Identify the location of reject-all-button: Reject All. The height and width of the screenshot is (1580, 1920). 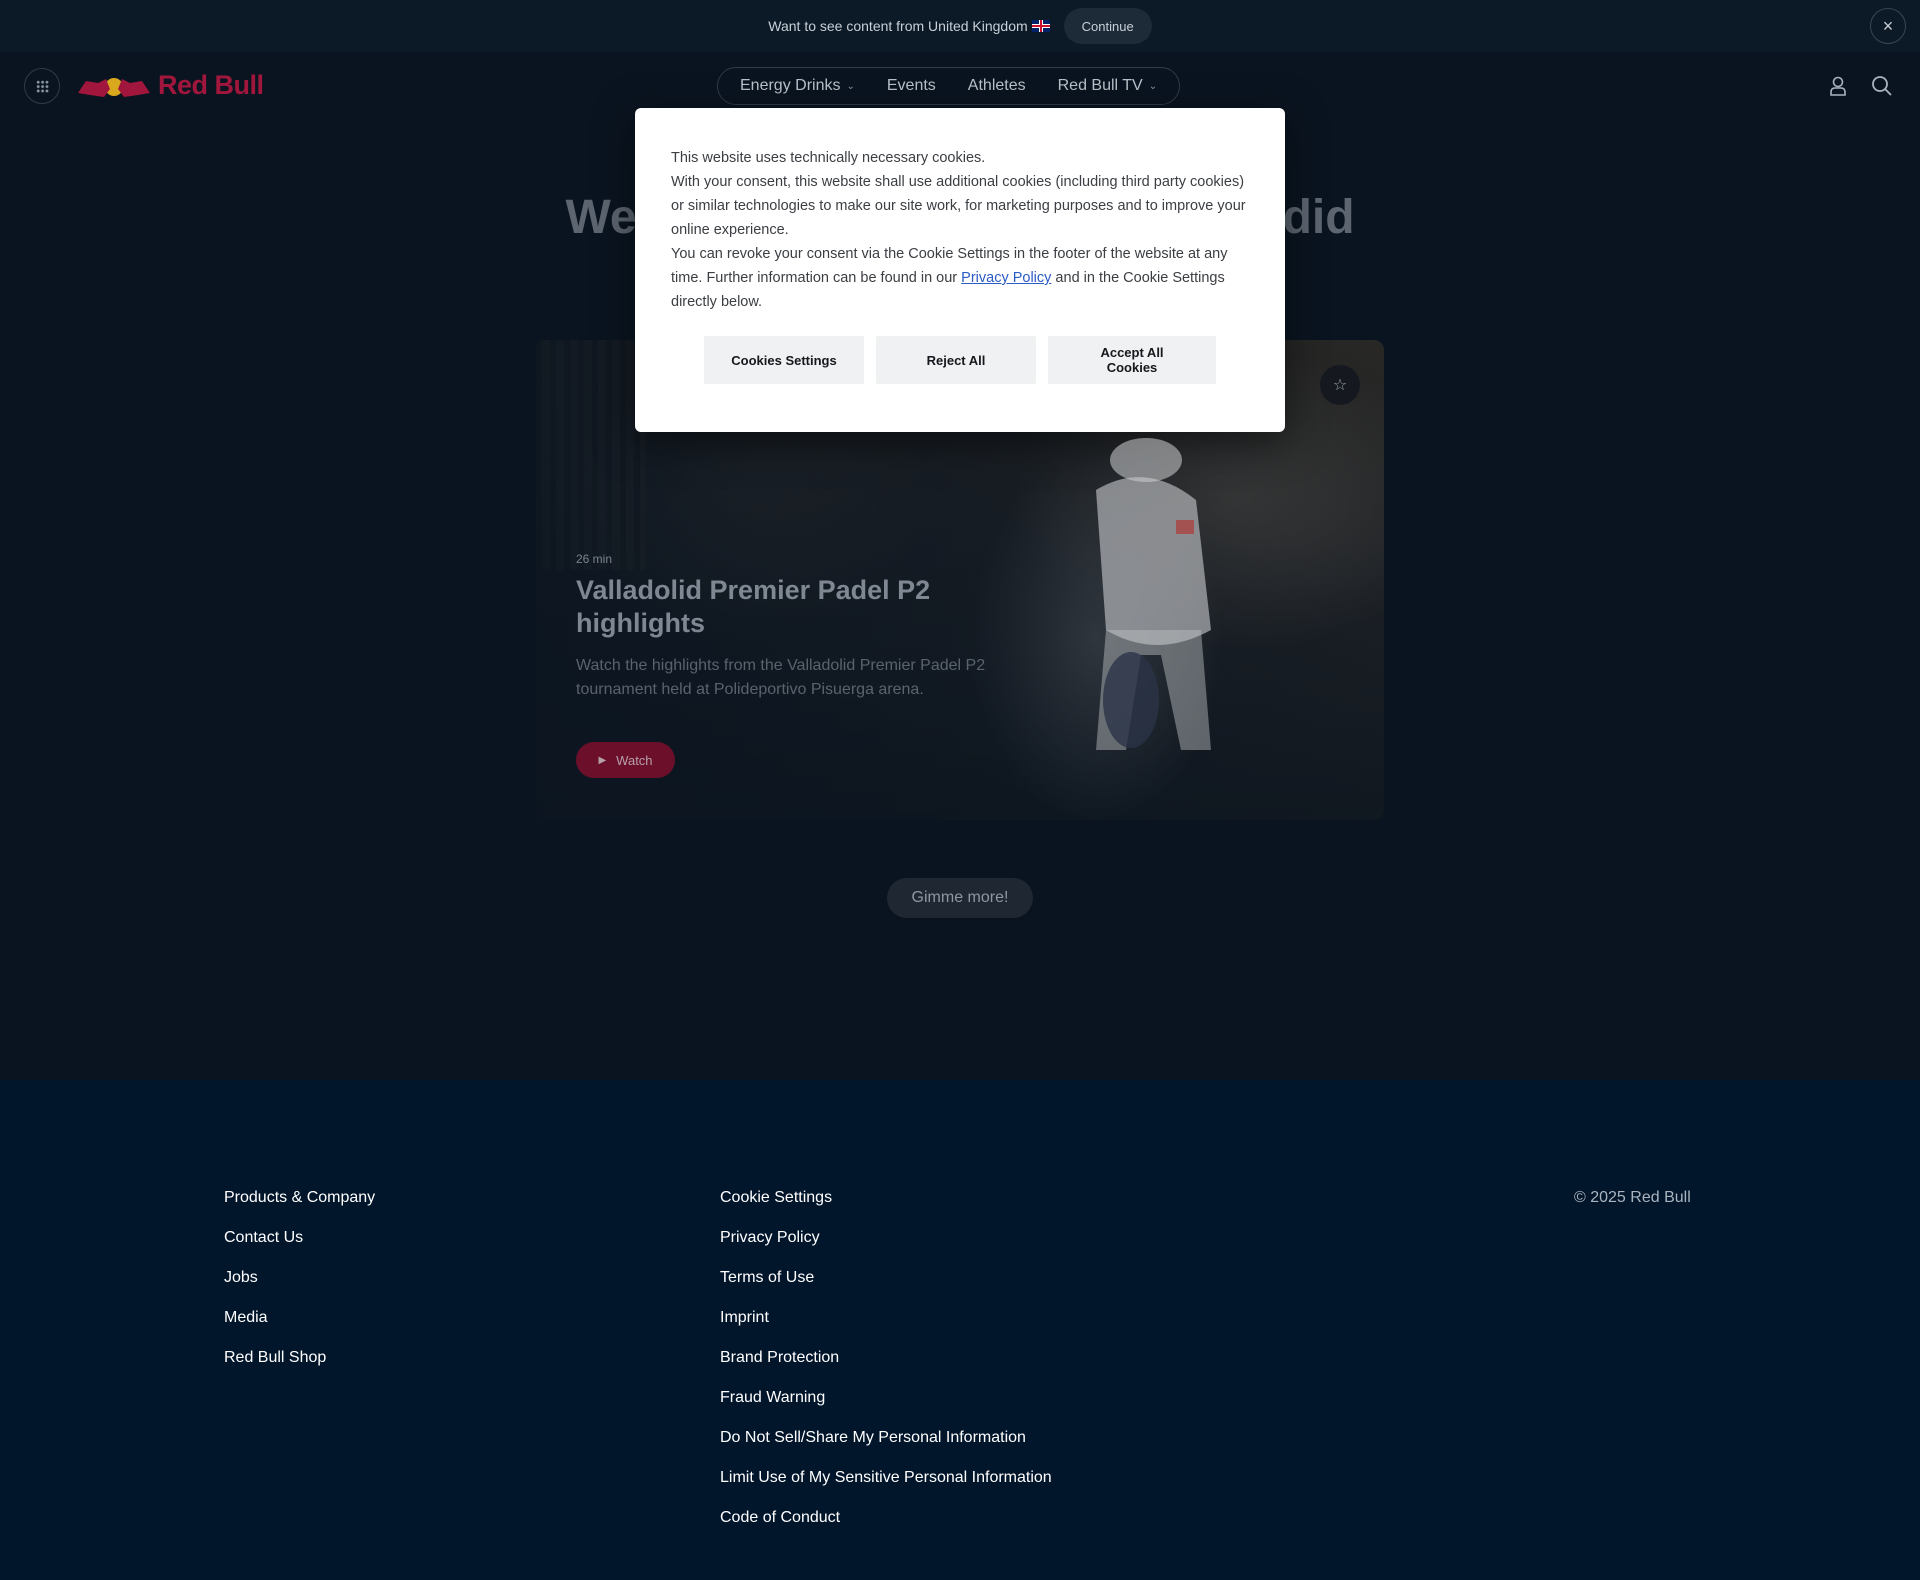
(956, 360).